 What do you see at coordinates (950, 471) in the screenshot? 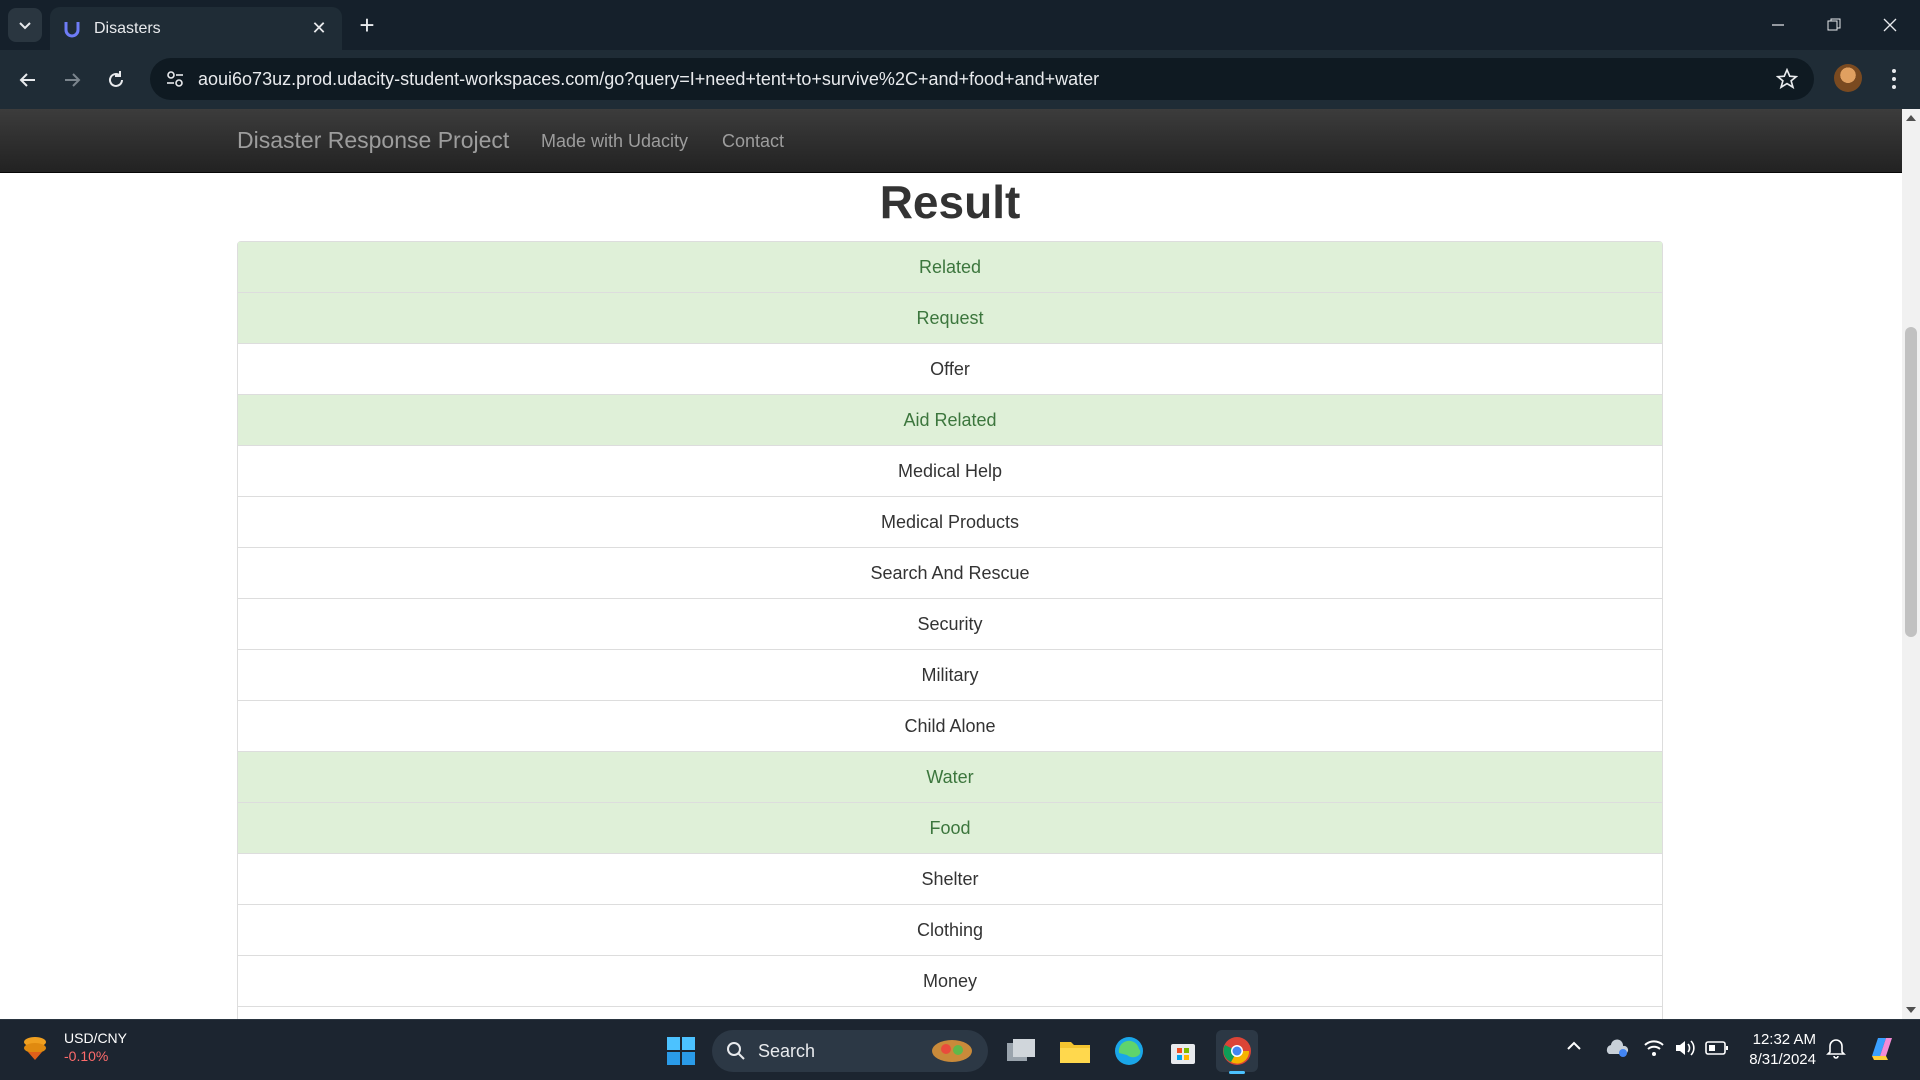
I see `category-item: Medical Help` at bounding box center [950, 471].